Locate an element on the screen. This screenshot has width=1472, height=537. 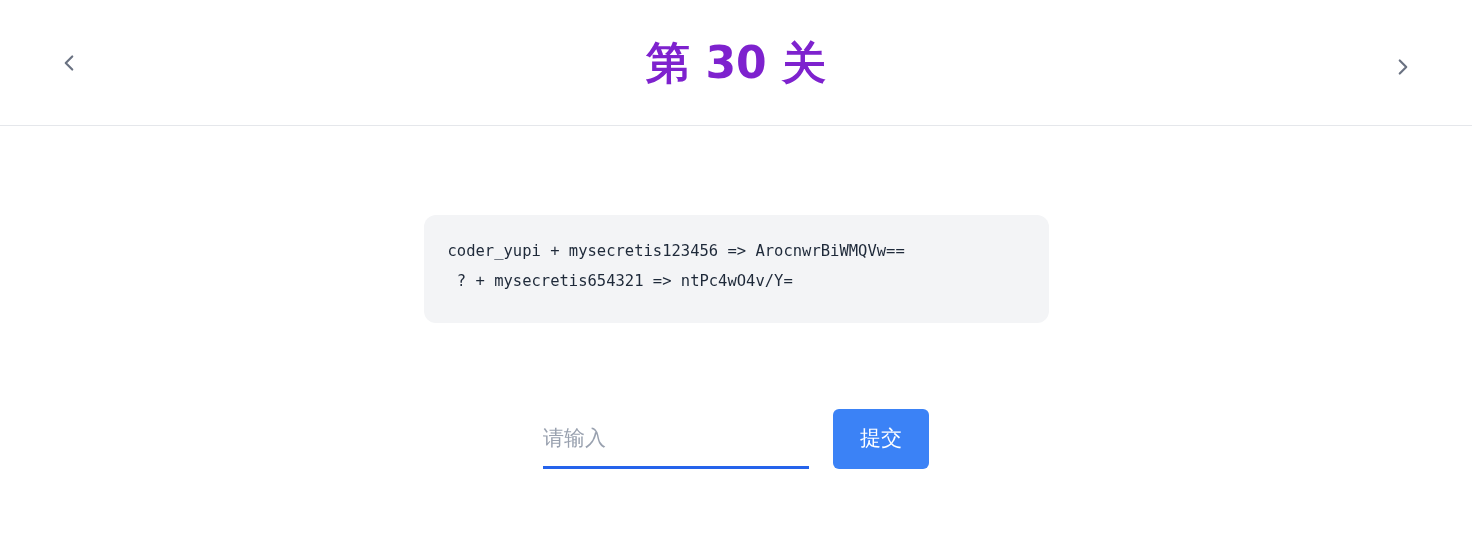
submit-button: 提交 is located at coordinates (881, 439).